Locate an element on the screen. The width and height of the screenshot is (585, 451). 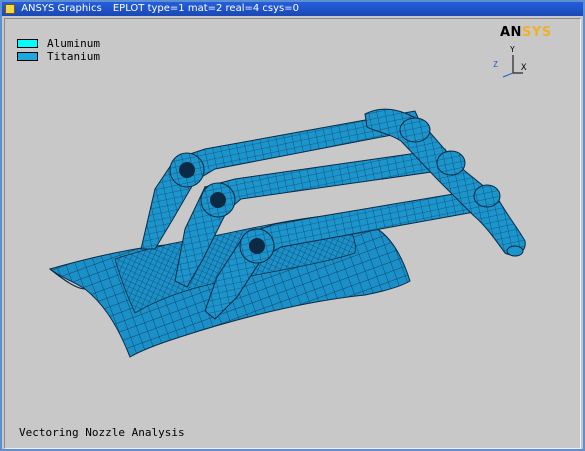
app-icon is located at coordinates (10, 9).